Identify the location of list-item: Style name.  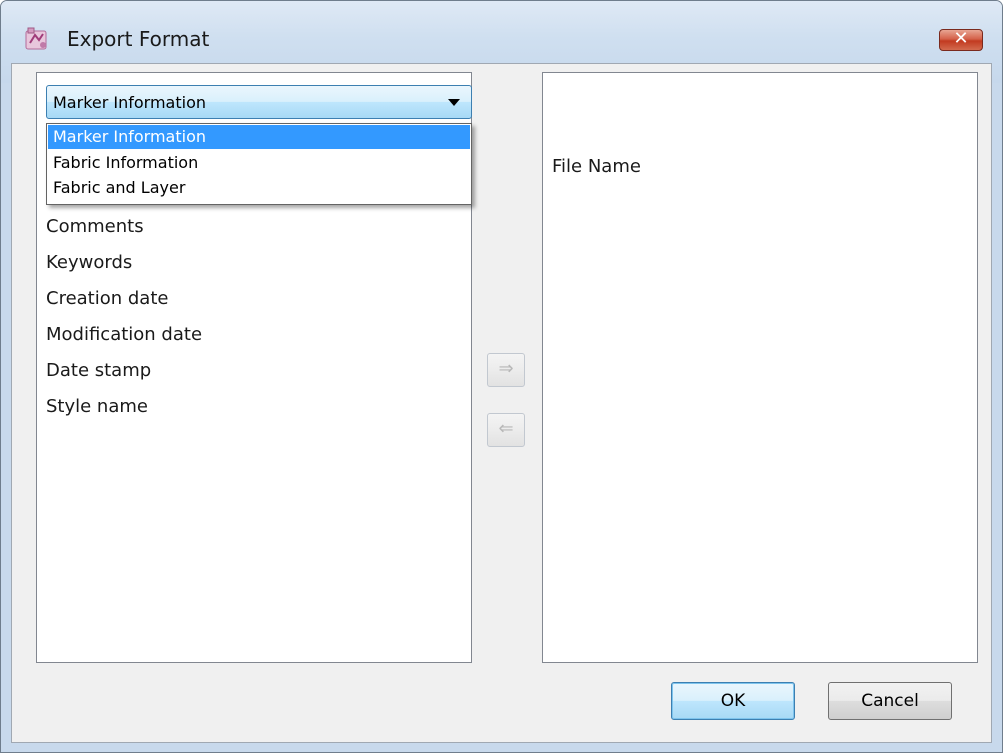
(97, 406).